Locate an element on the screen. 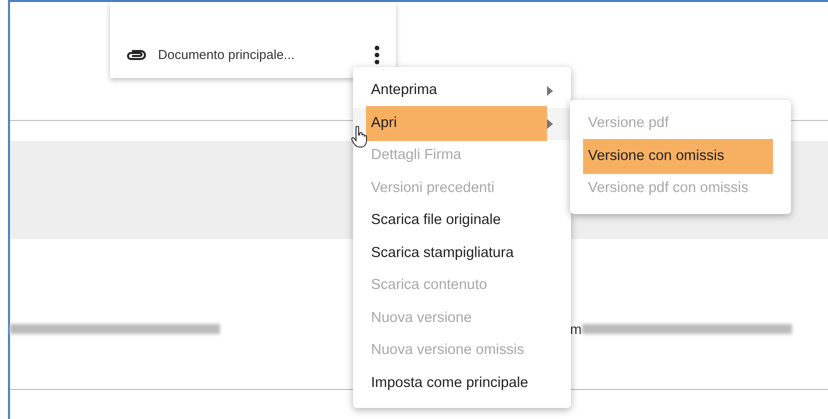  paperclip-icon is located at coordinates (136, 55).